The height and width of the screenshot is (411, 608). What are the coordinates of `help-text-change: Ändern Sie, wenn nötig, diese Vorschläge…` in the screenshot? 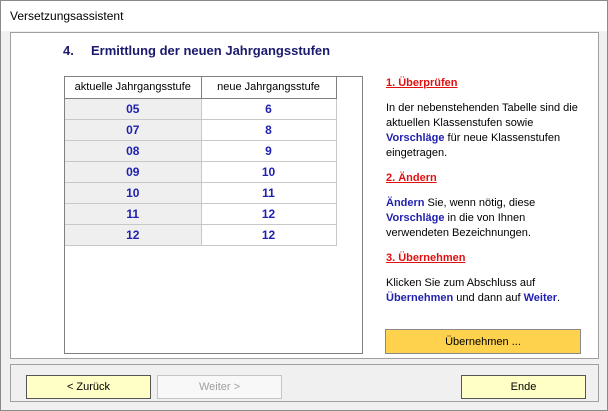 It's located at (486, 218).